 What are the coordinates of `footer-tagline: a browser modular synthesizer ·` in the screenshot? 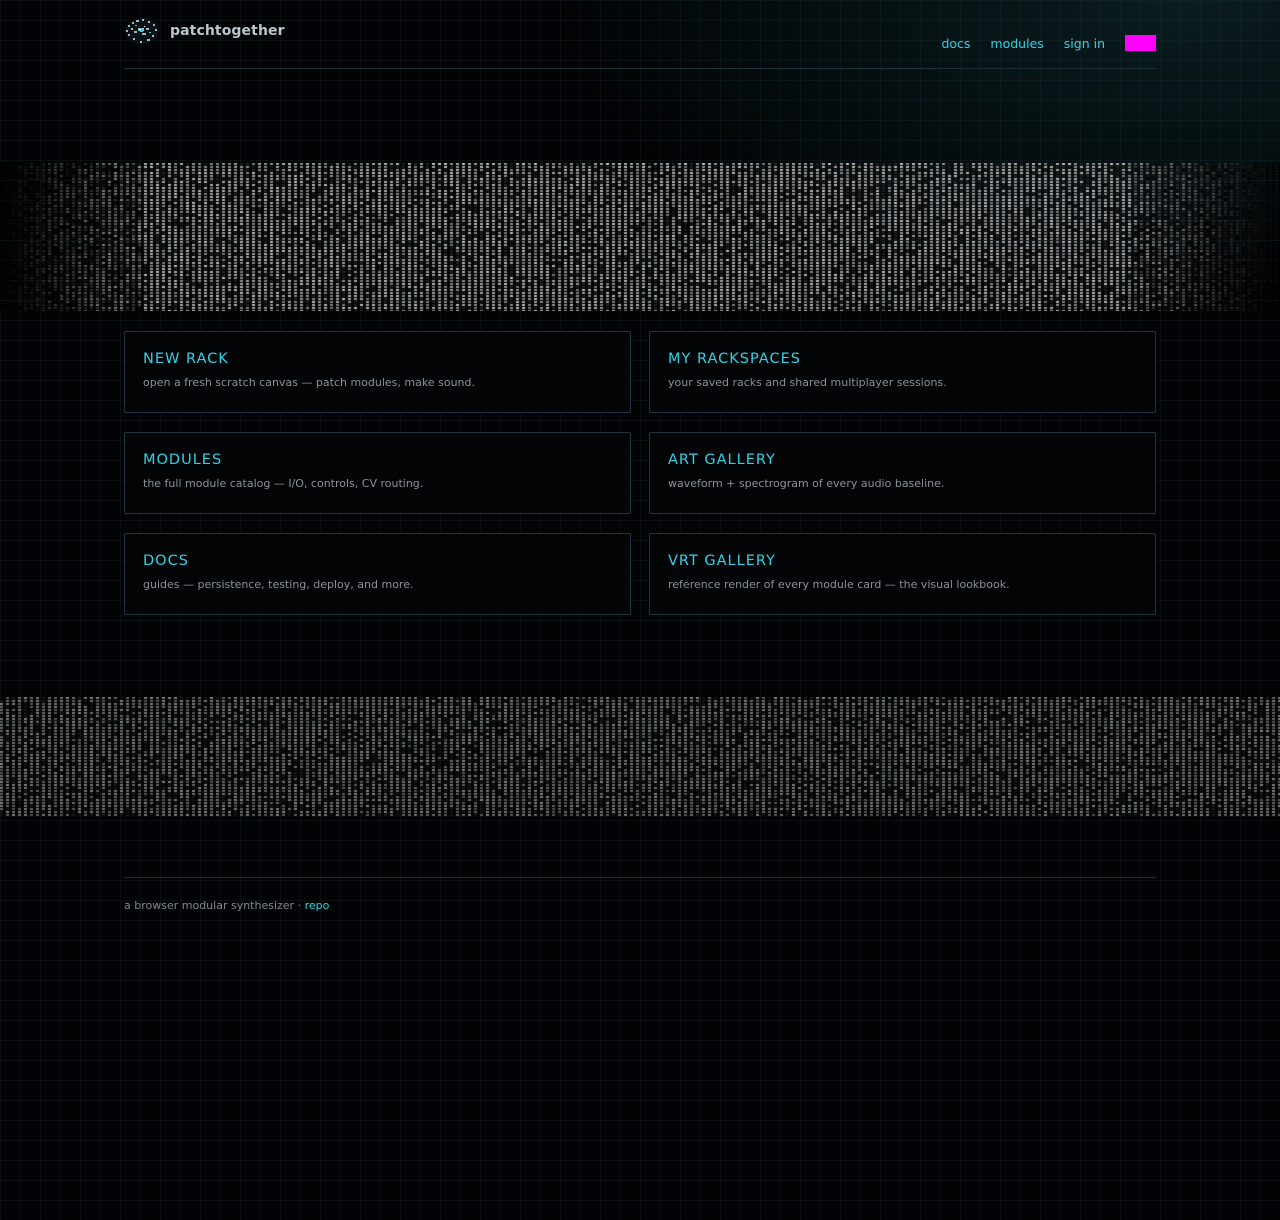 It's located at (213, 905).